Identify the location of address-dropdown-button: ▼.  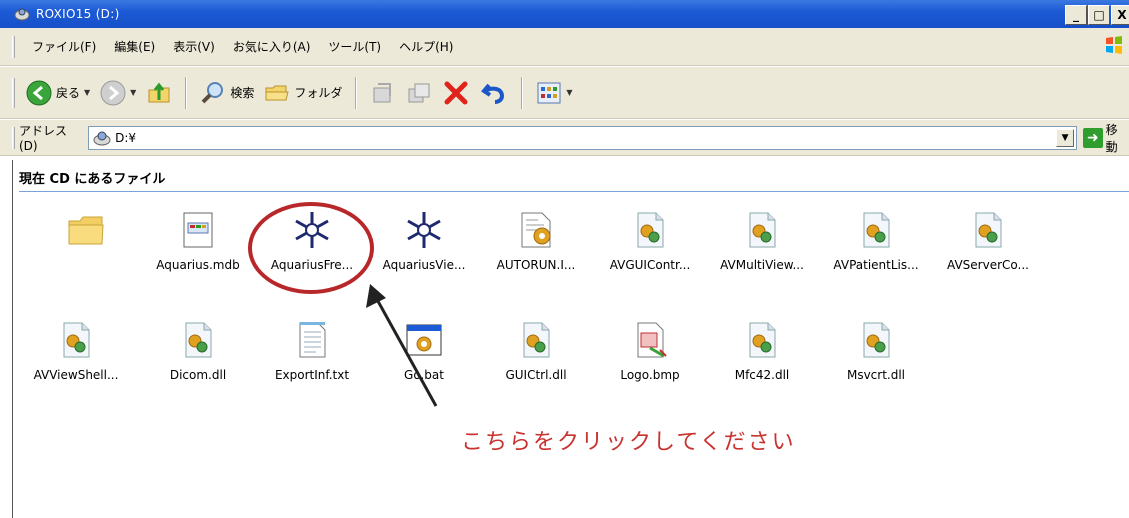
(1065, 137).